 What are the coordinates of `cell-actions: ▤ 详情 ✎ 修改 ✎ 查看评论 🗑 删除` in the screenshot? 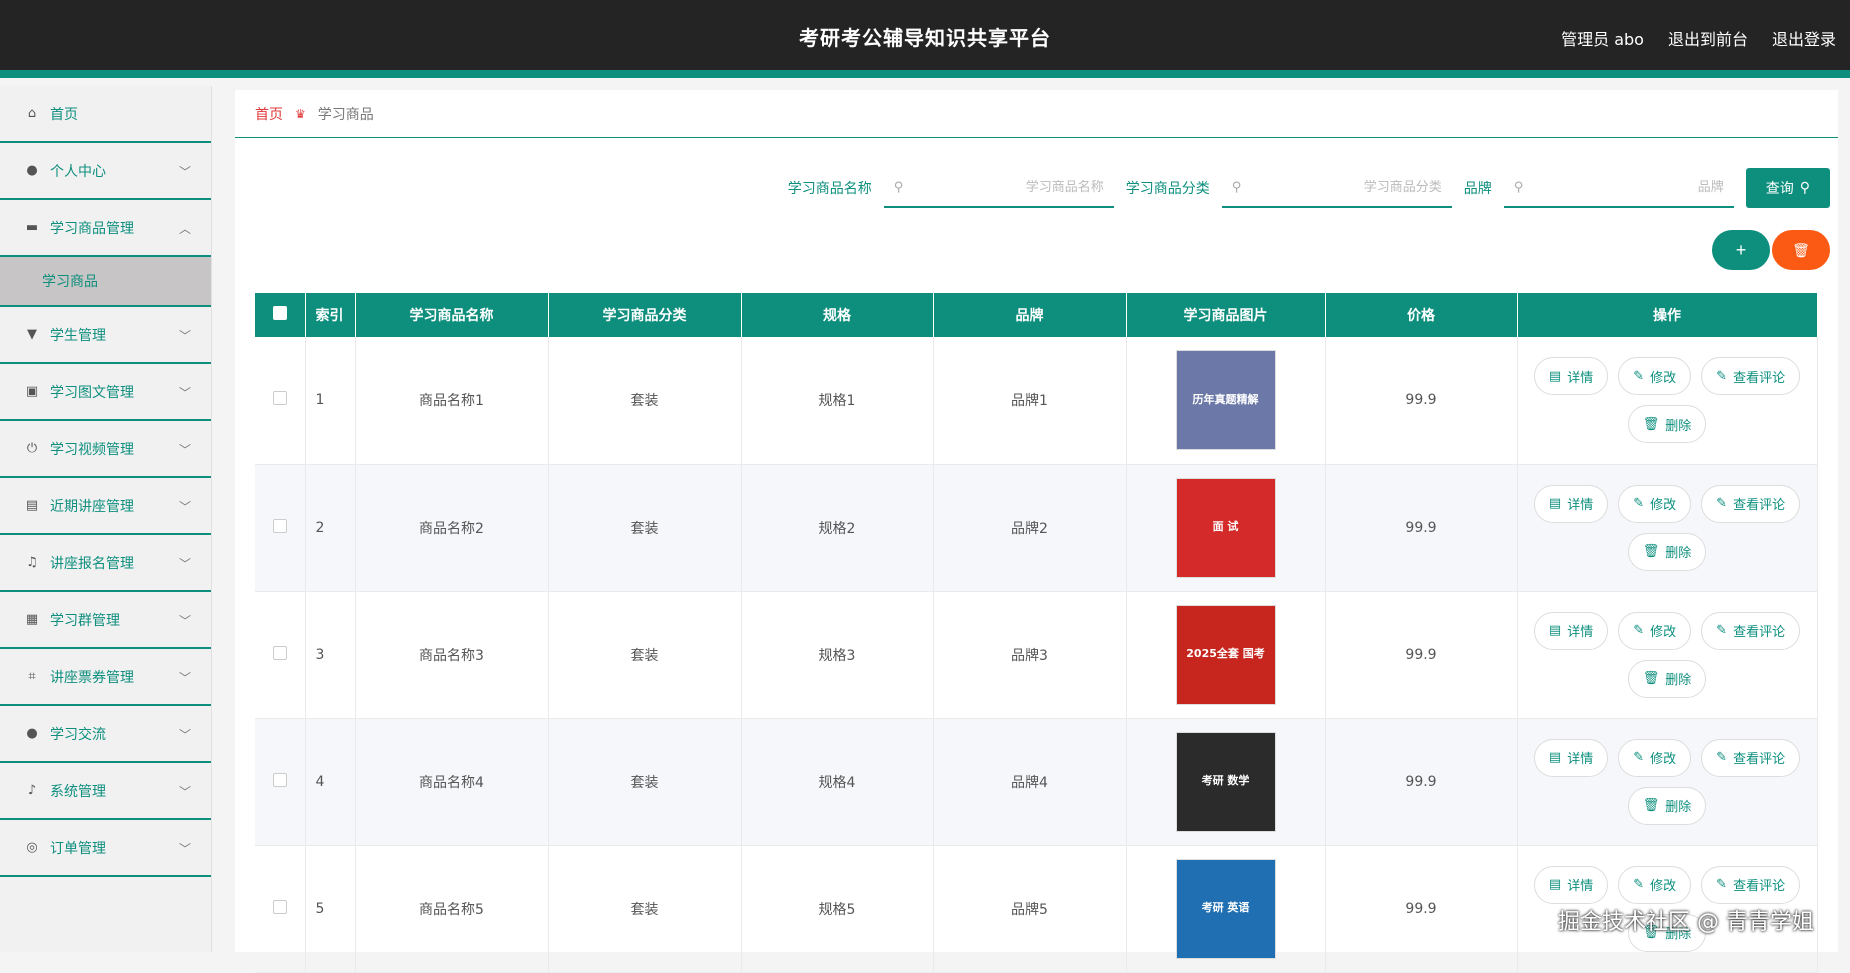 It's located at (1667, 528).